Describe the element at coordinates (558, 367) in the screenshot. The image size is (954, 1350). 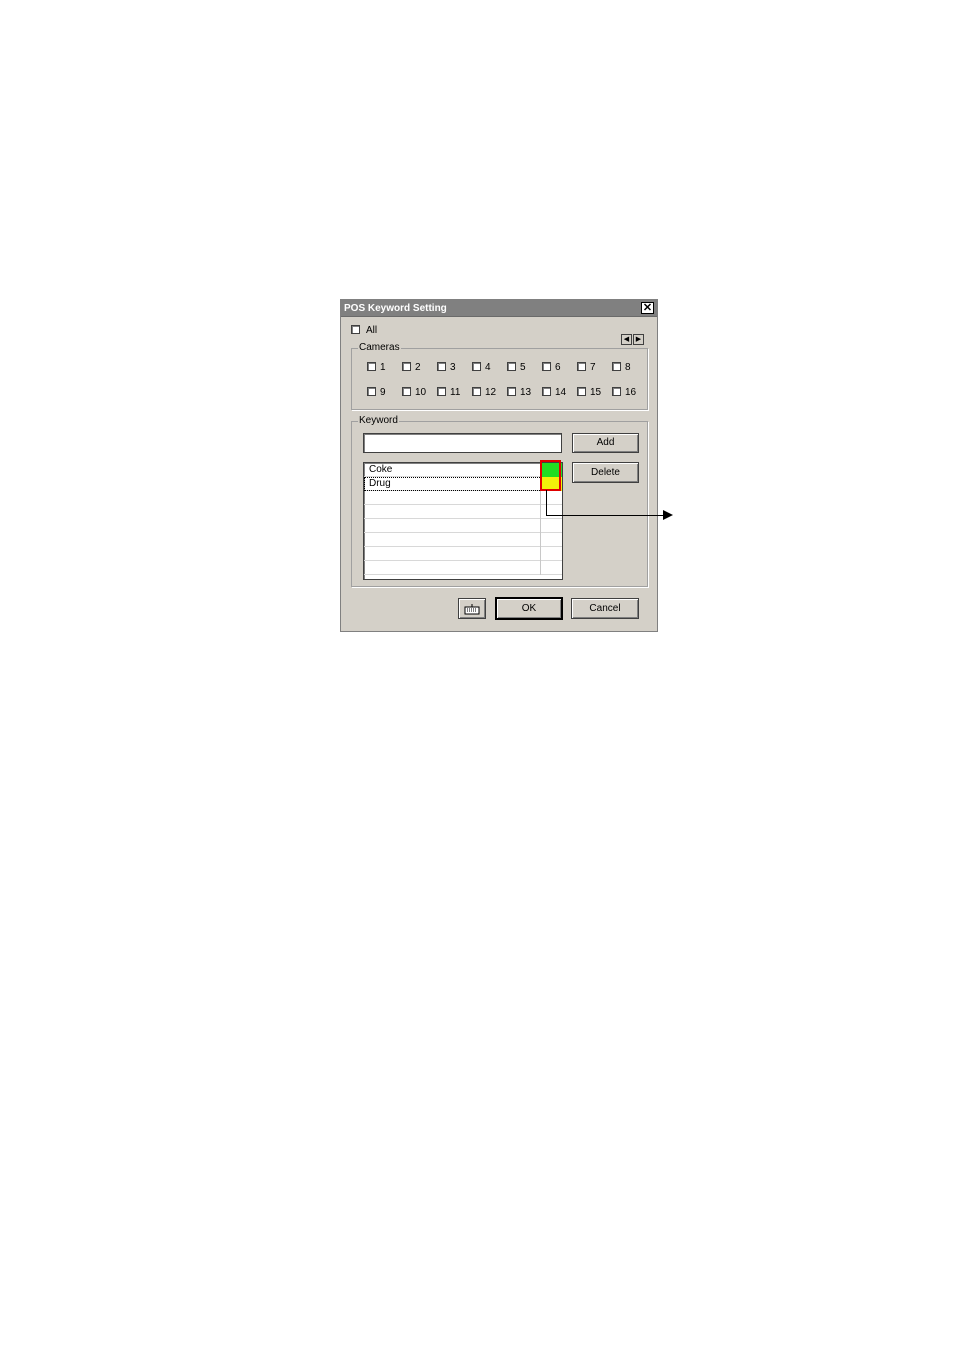
I see `camera-label: 6` at that location.